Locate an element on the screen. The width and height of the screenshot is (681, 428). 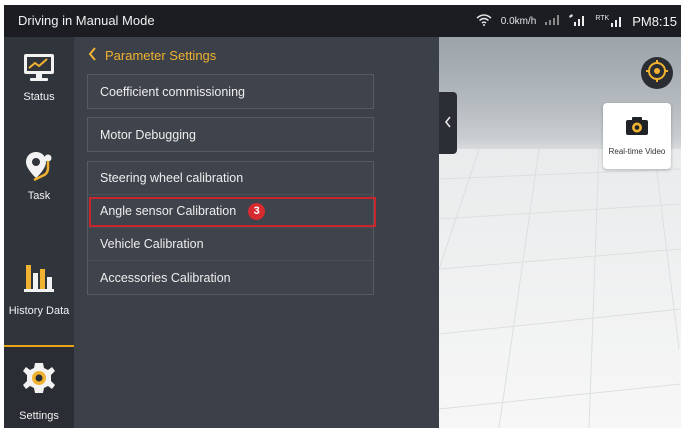
panel-title: Parameter Settings is located at coordinates (161, 55).